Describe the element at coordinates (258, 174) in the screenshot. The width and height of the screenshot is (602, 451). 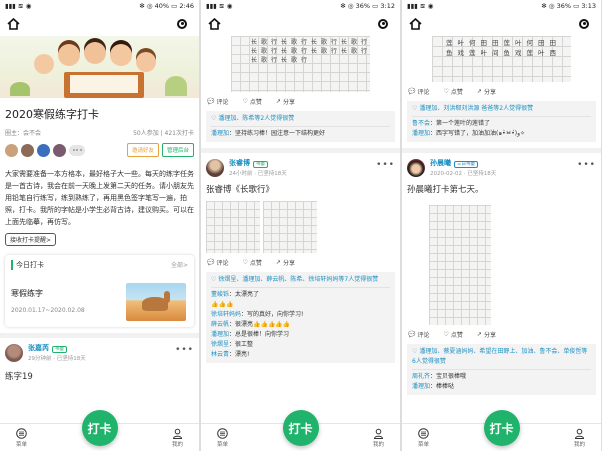
I see `post-time: 24小时前 · 已坚持18天` at that location.